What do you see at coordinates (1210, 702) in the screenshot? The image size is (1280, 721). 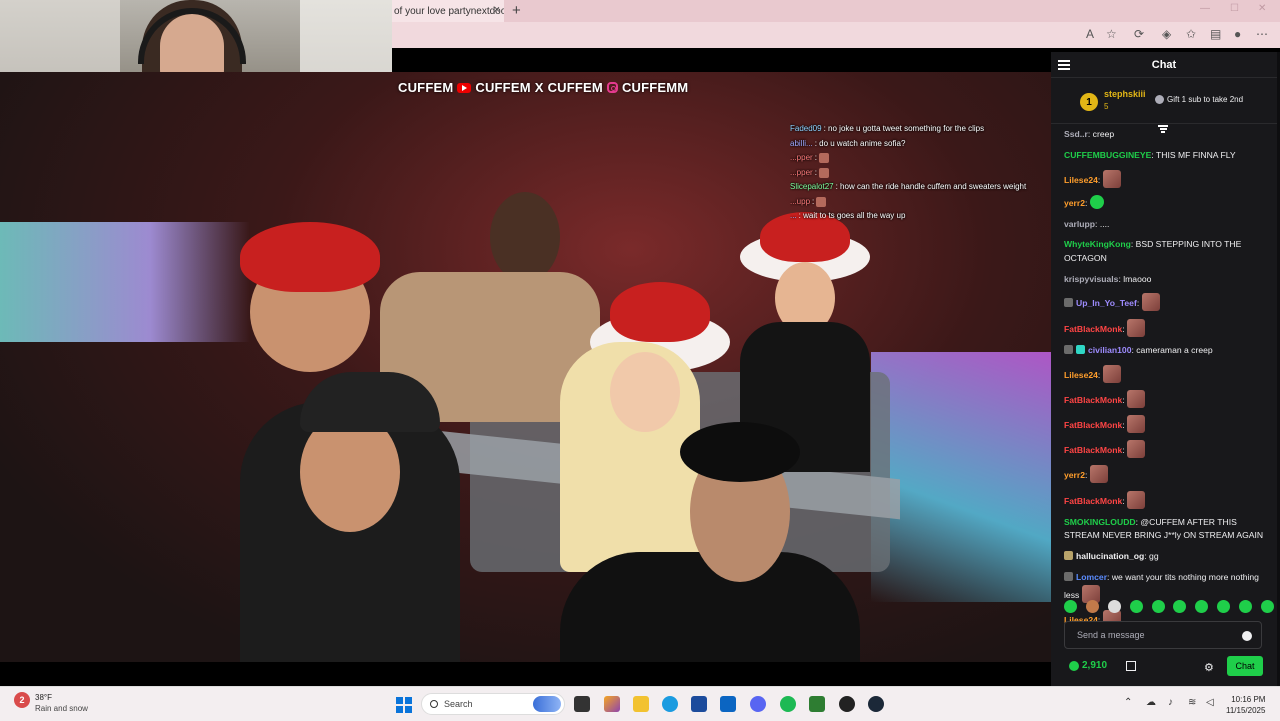 I see `volume-icon: ◁` at bounding box center [1210, 702].